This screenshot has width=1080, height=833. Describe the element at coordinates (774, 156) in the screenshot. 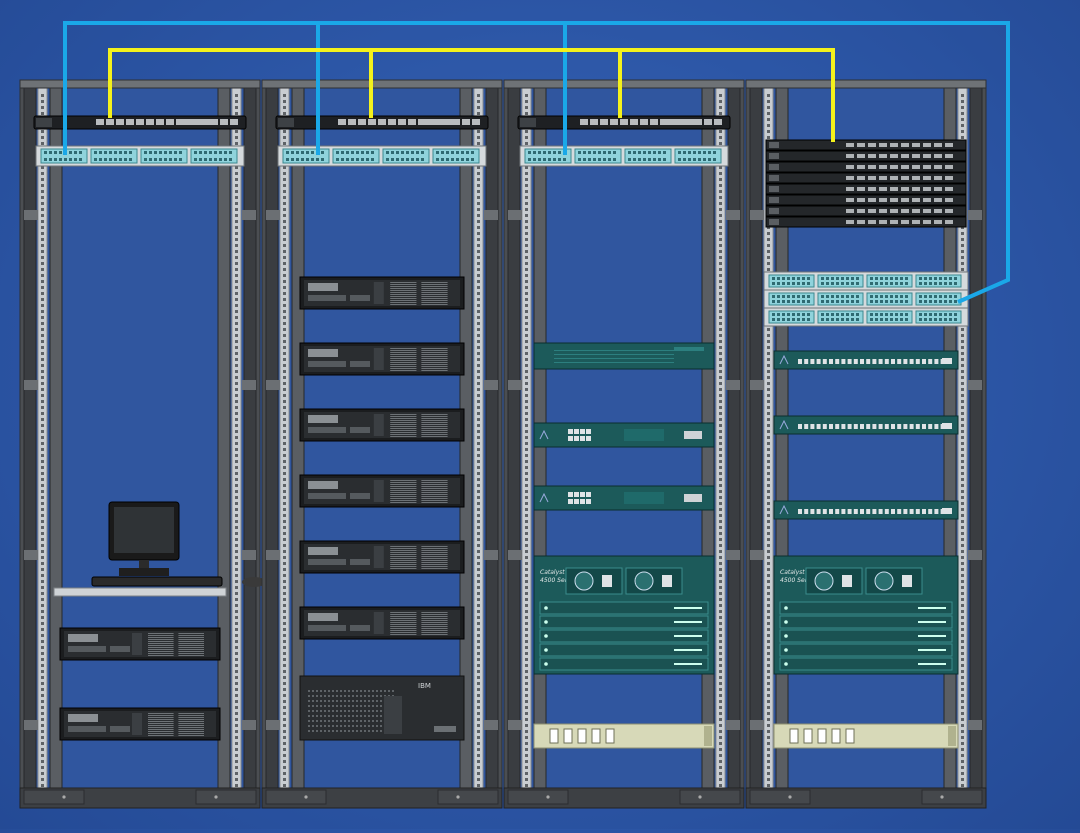

I see `stack-label` at that location.